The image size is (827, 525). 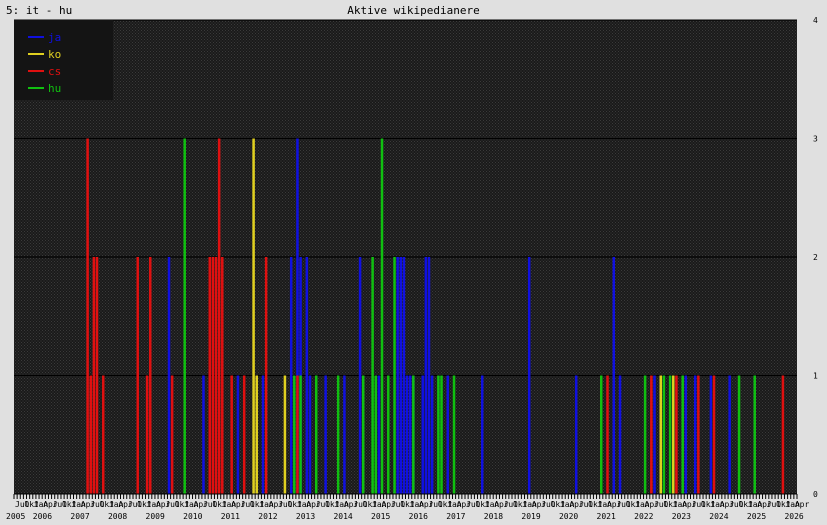 What do you see at coordinates (54, 37) in the screenshot?
I see `legend-label-ja: ja` at bounding box center [54, 37].